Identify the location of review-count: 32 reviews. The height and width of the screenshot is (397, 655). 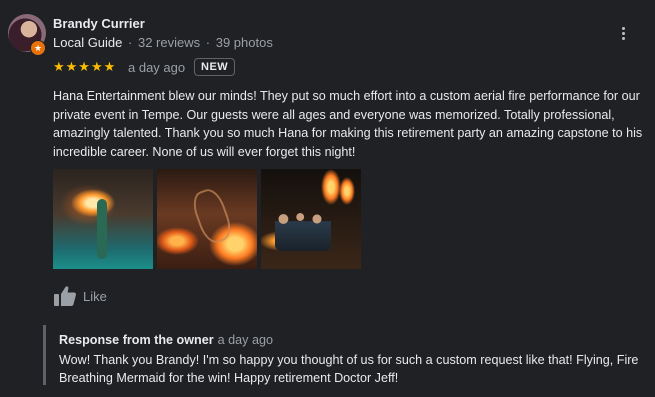
(169, 42).